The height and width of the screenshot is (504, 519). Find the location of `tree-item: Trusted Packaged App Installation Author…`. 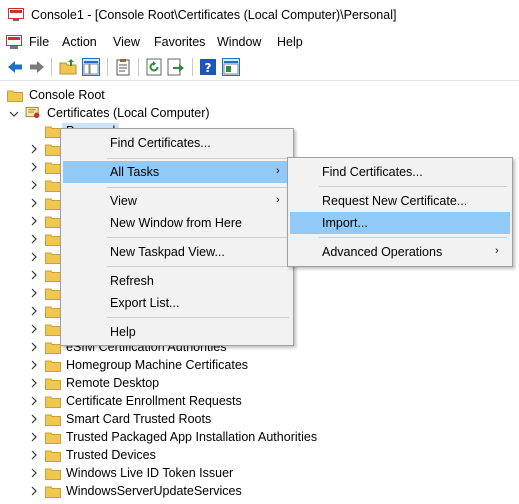

tree-item: Trusted Packaged App Installation Author… is located at coordinates (259, 437).